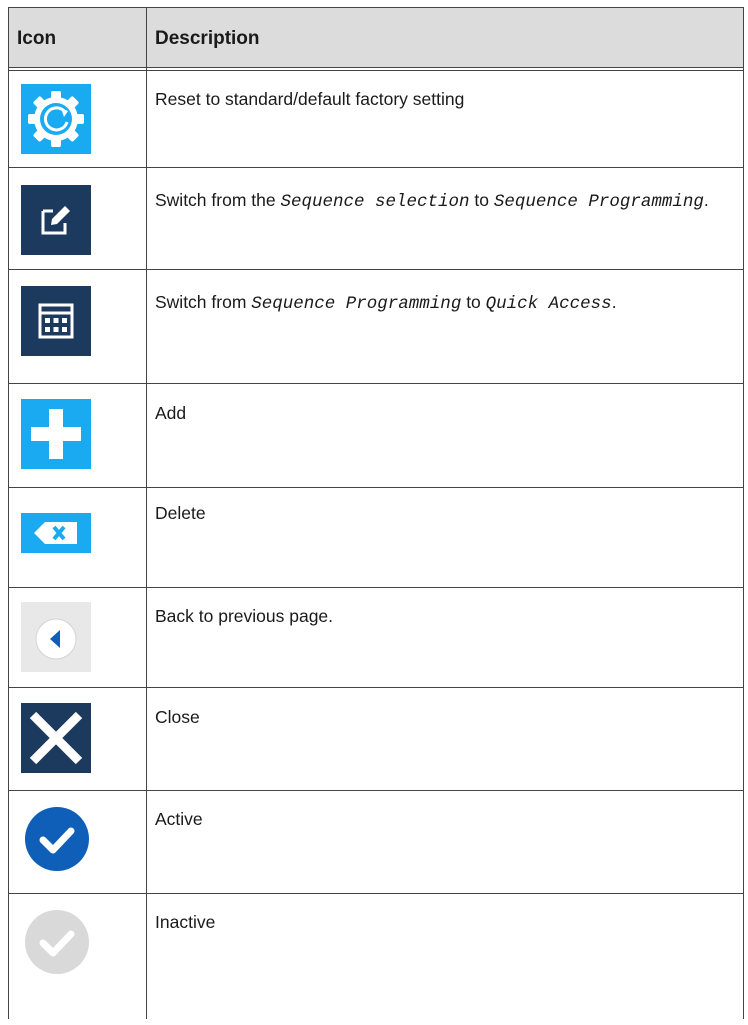 The width and height of the screenshot is (748, 1025). Describe the element at coordinates (56, 119) in the screenshot. I see `reset-settings-icon` at that location.